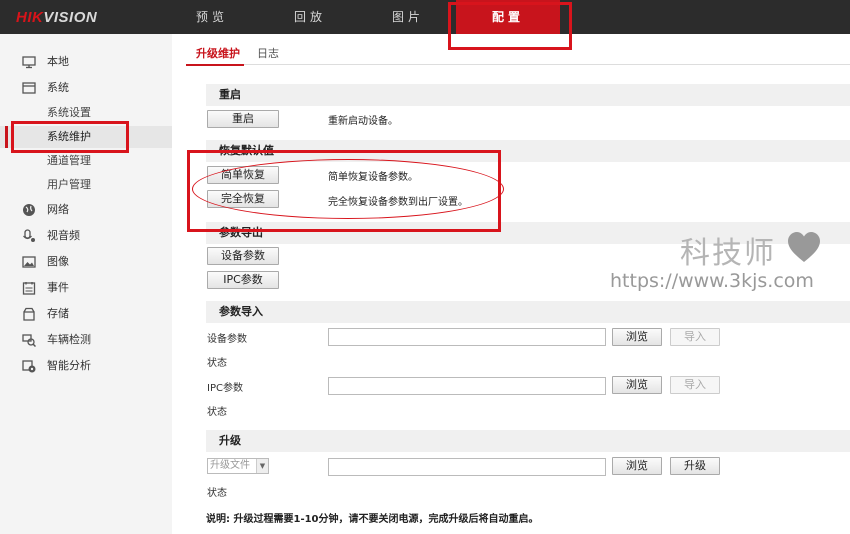 Image resolution: width=850 pixels, height=534 pixels. What do you see at coordinates (243, 280) in the screenshot?
I see `export-ipc-params-button: IPC参数` at bounding box center [243, 280].